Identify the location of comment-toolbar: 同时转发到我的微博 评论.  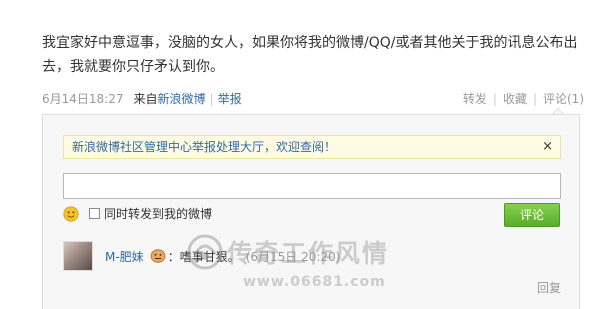
(312, 215).